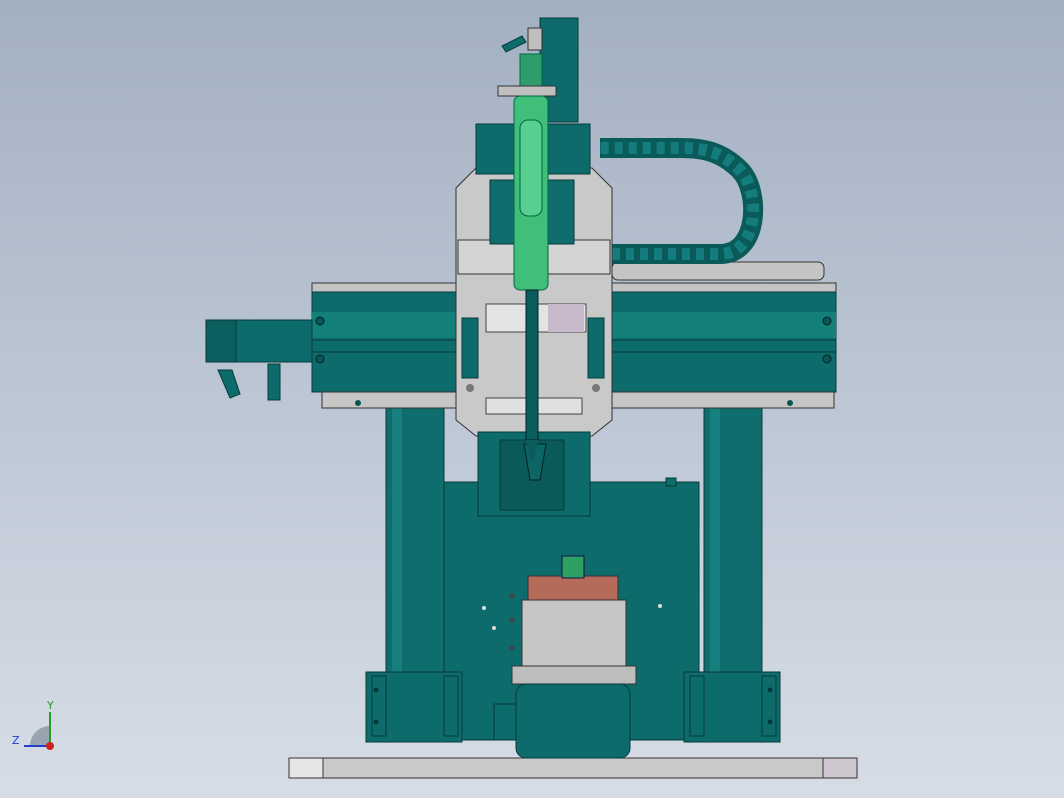  I want to click on triad-y-label: Y, so click(50, 705).